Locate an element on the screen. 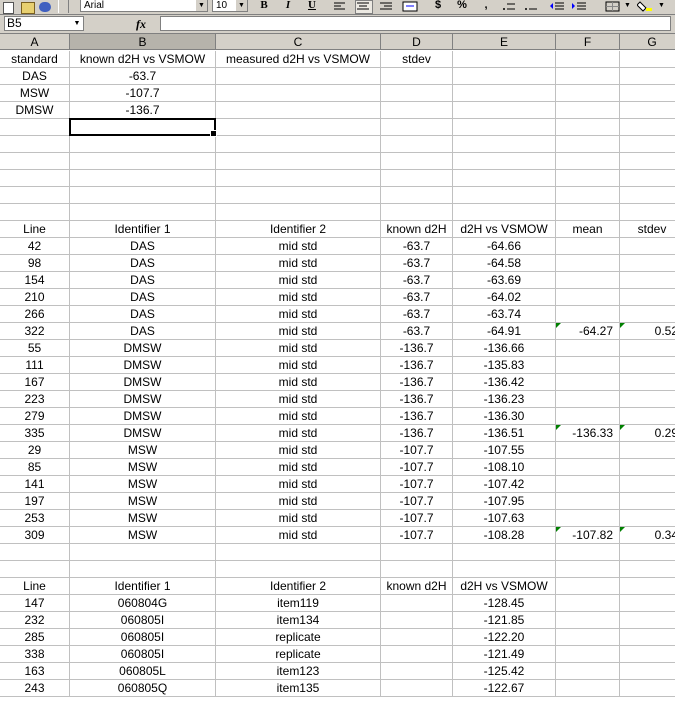  cell-e8 is located at coordinates (504, 178).